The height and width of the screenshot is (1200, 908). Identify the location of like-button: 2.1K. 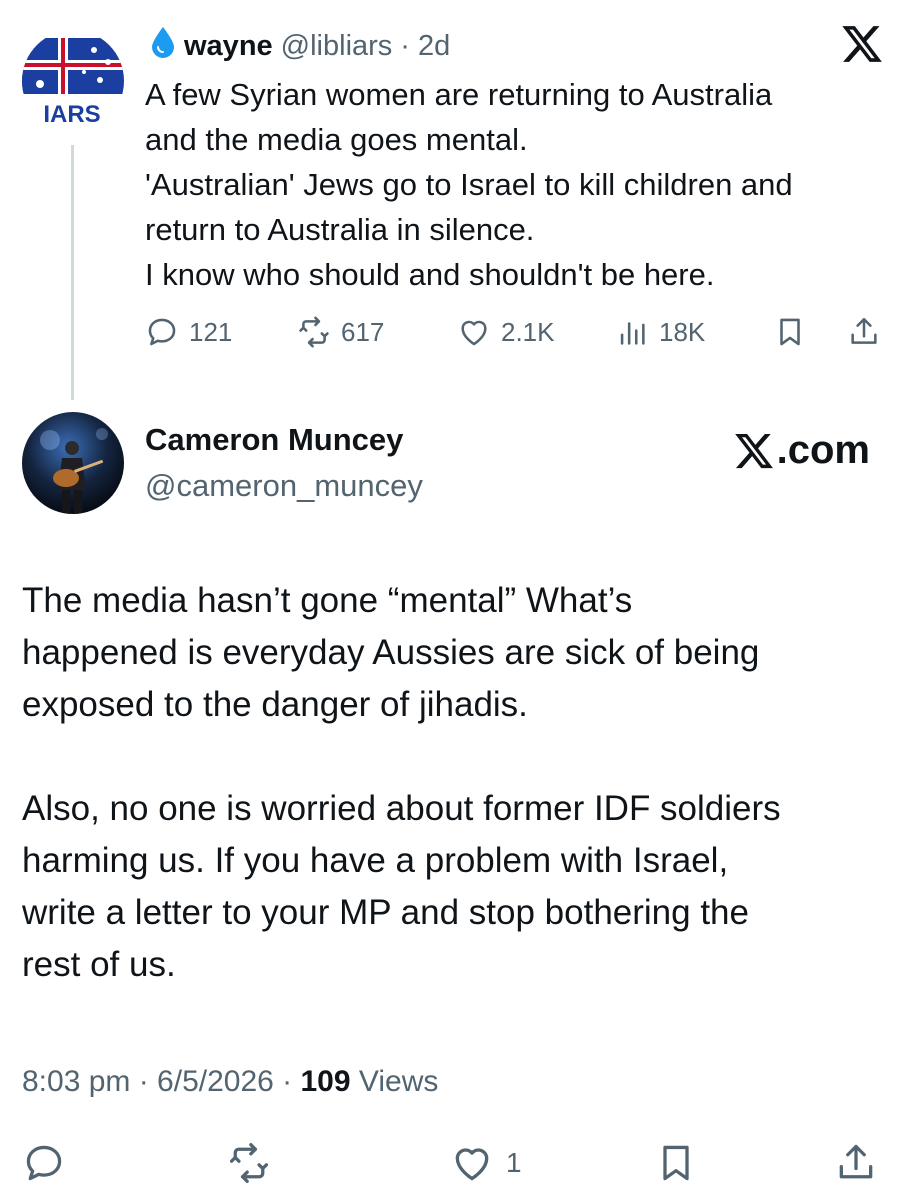
(506, 332).